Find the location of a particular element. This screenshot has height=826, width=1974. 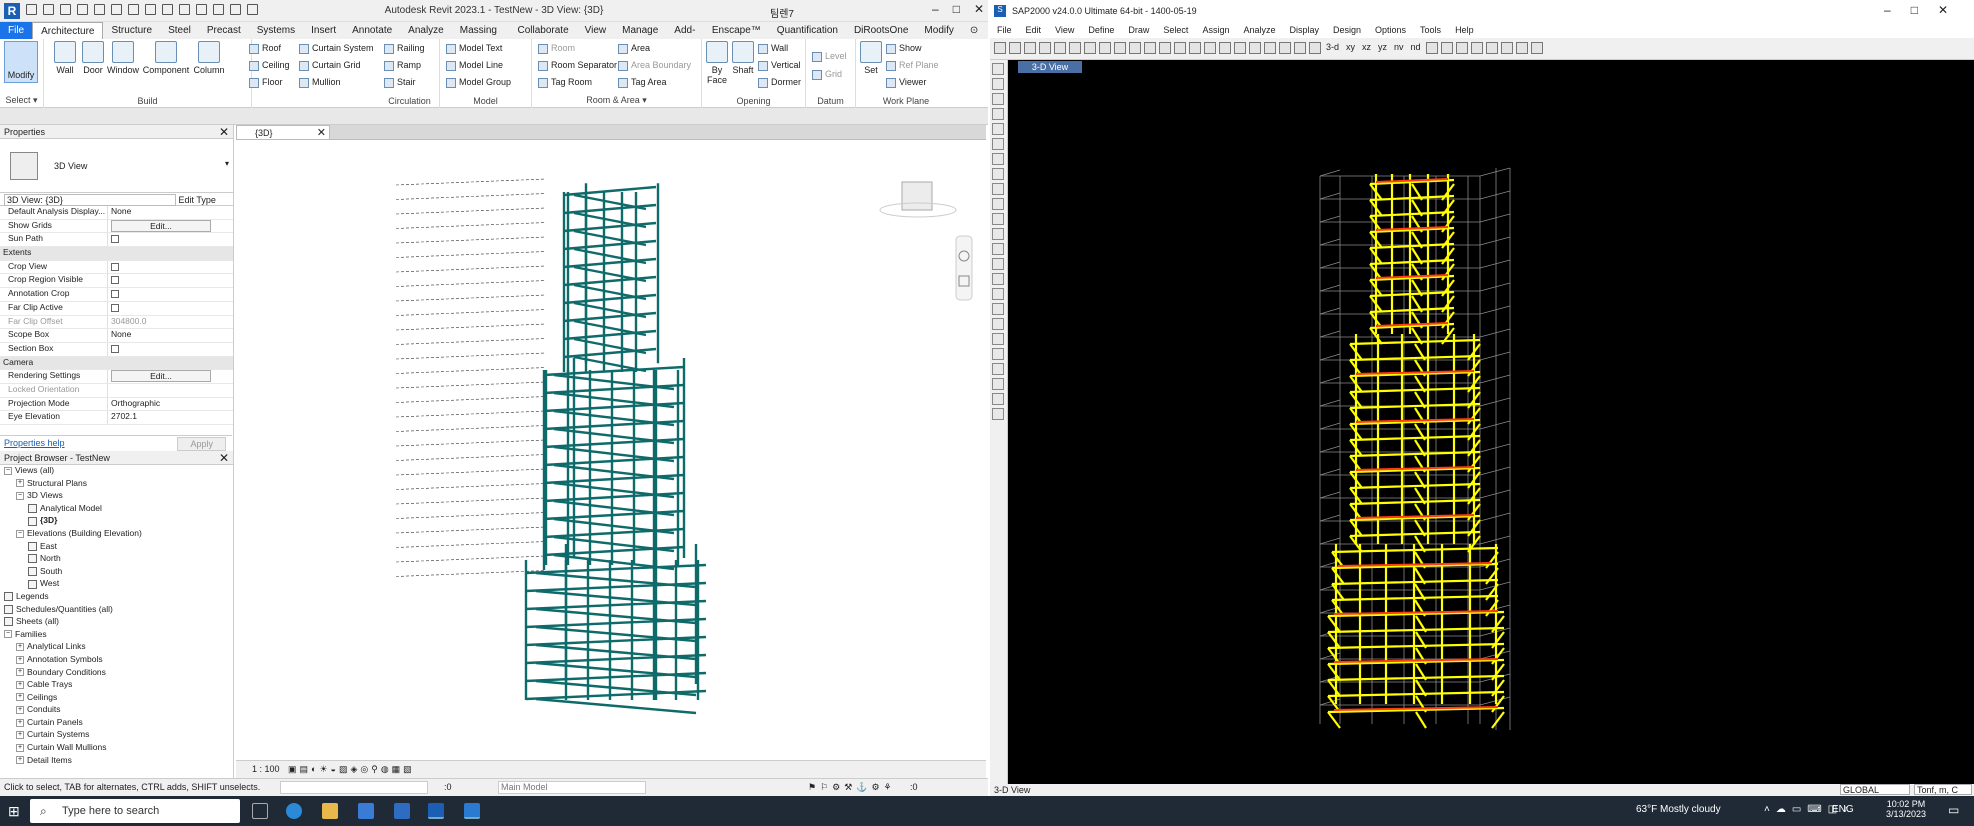

tab-precast: Precast is located at coordinates (224, 30).